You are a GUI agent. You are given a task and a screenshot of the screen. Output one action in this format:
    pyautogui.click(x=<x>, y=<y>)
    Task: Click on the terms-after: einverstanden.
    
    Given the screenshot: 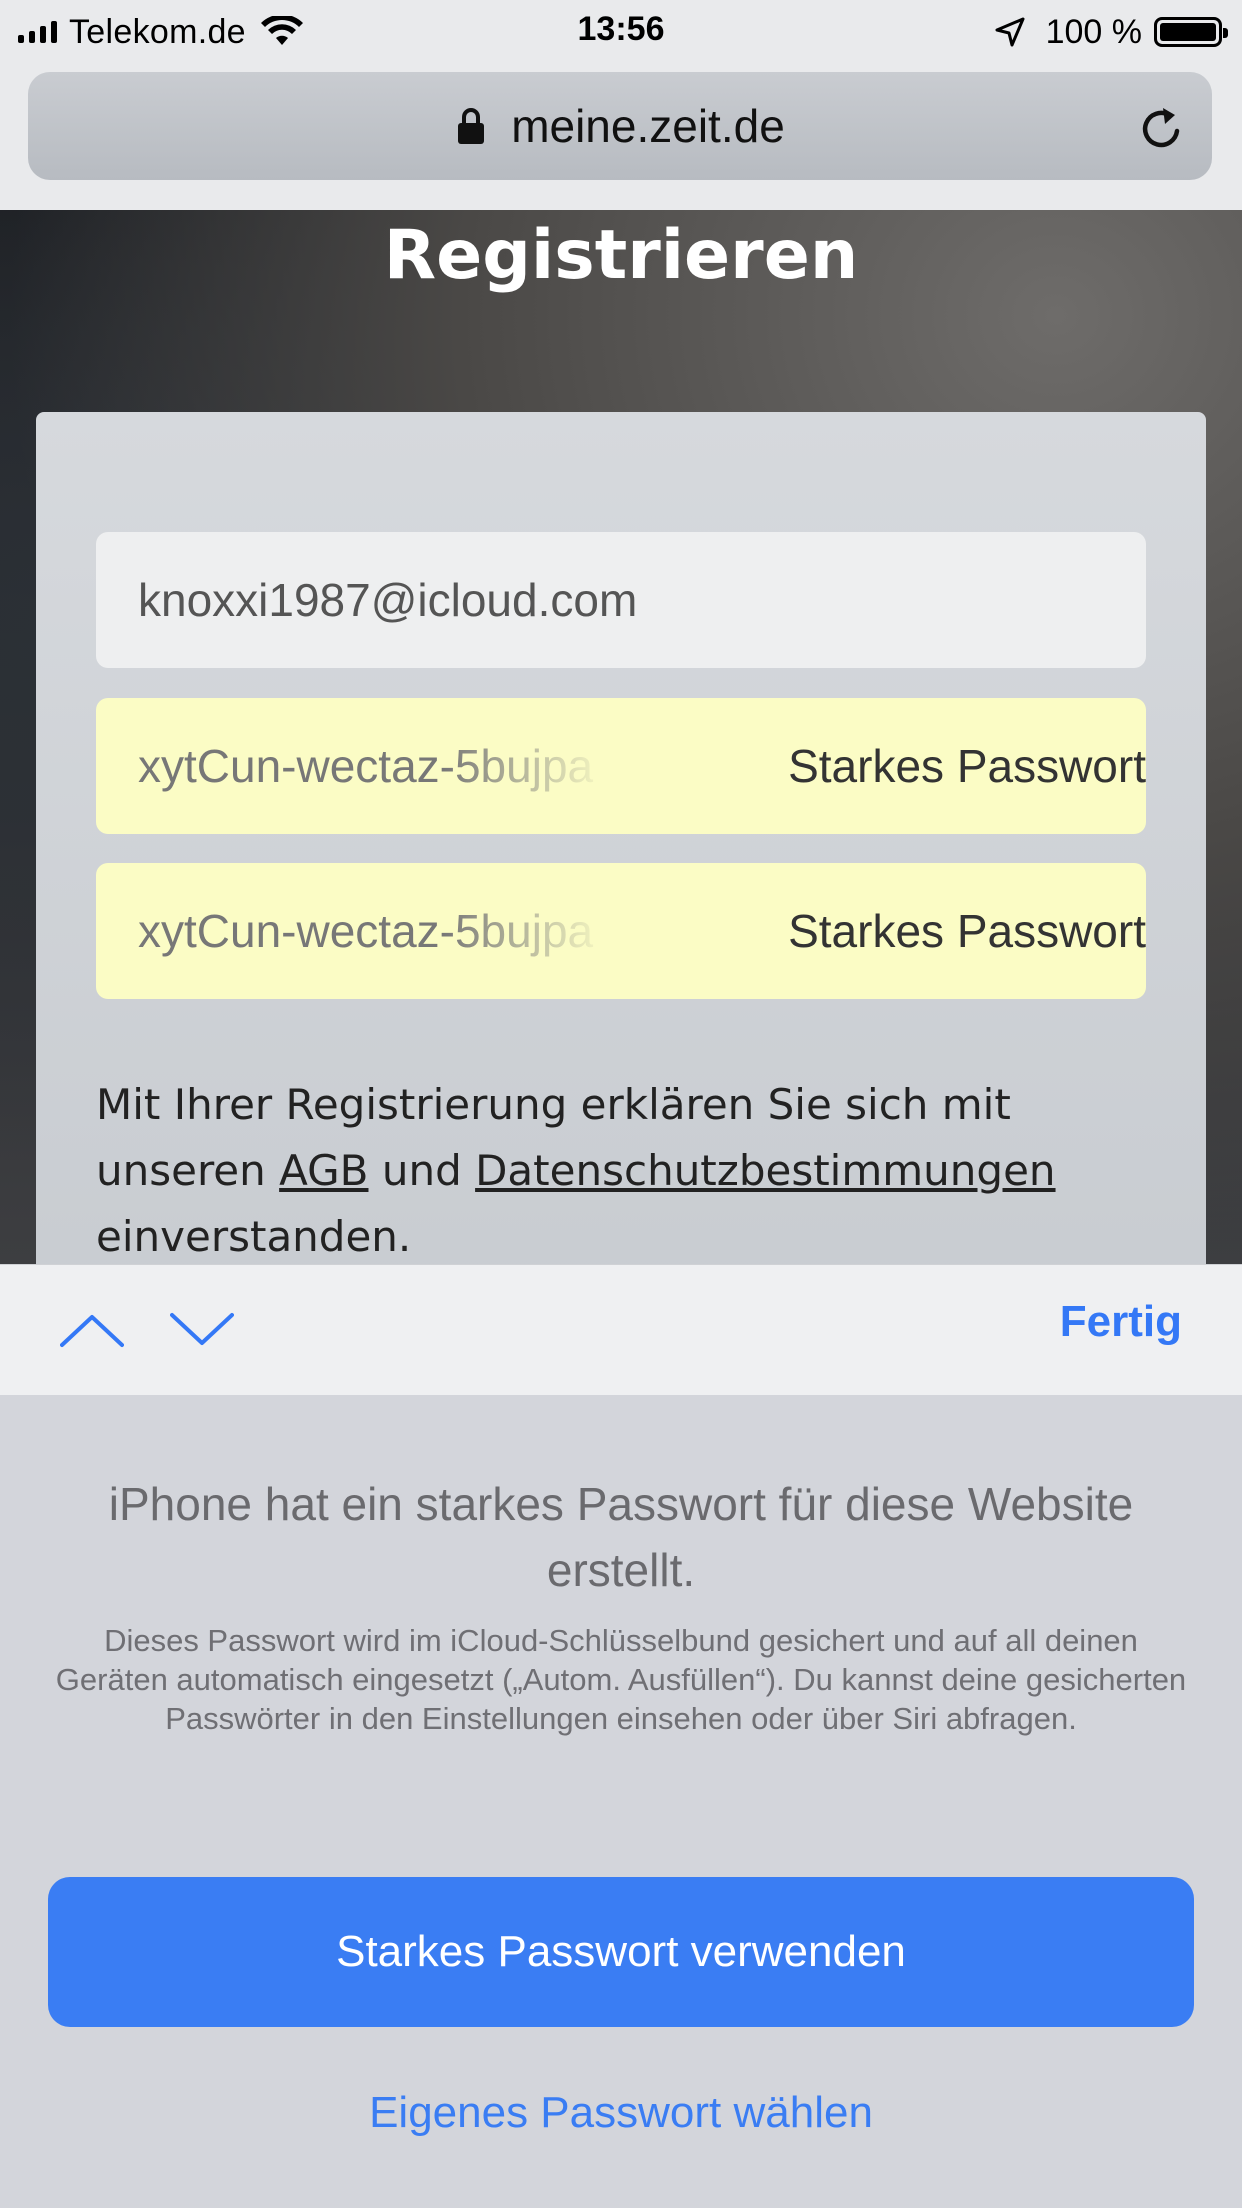 What is the action you would take?
    pyautogui.click(x=254, y=1236)
    